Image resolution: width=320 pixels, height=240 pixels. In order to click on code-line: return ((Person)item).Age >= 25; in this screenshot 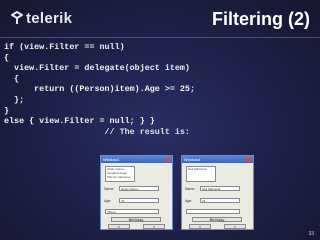, I will do `click(99, 89)`.